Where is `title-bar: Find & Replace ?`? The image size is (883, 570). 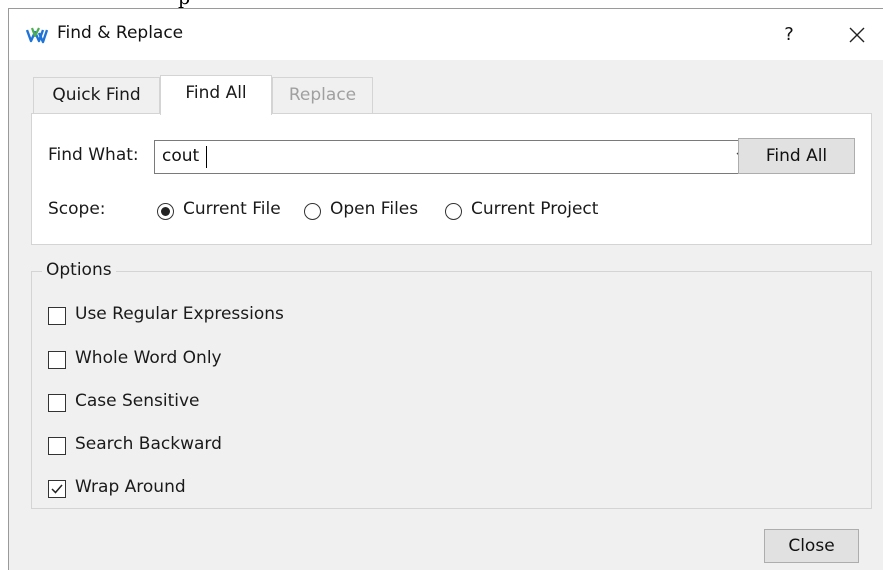 title-bar: Find & Replace ? is located at coordinates (446, 34).